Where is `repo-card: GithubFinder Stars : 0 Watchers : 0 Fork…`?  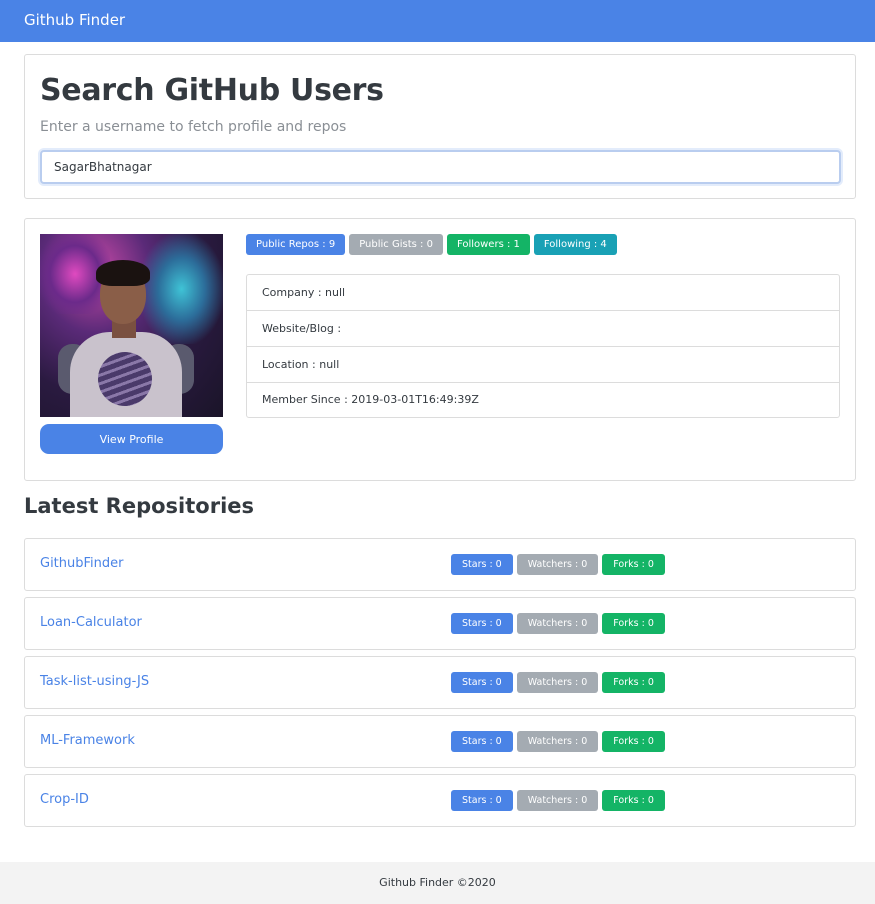
repo-card: GithubFinder Stars : 0 Watchers : 0 Fork… is located at coordinates (440, 564).